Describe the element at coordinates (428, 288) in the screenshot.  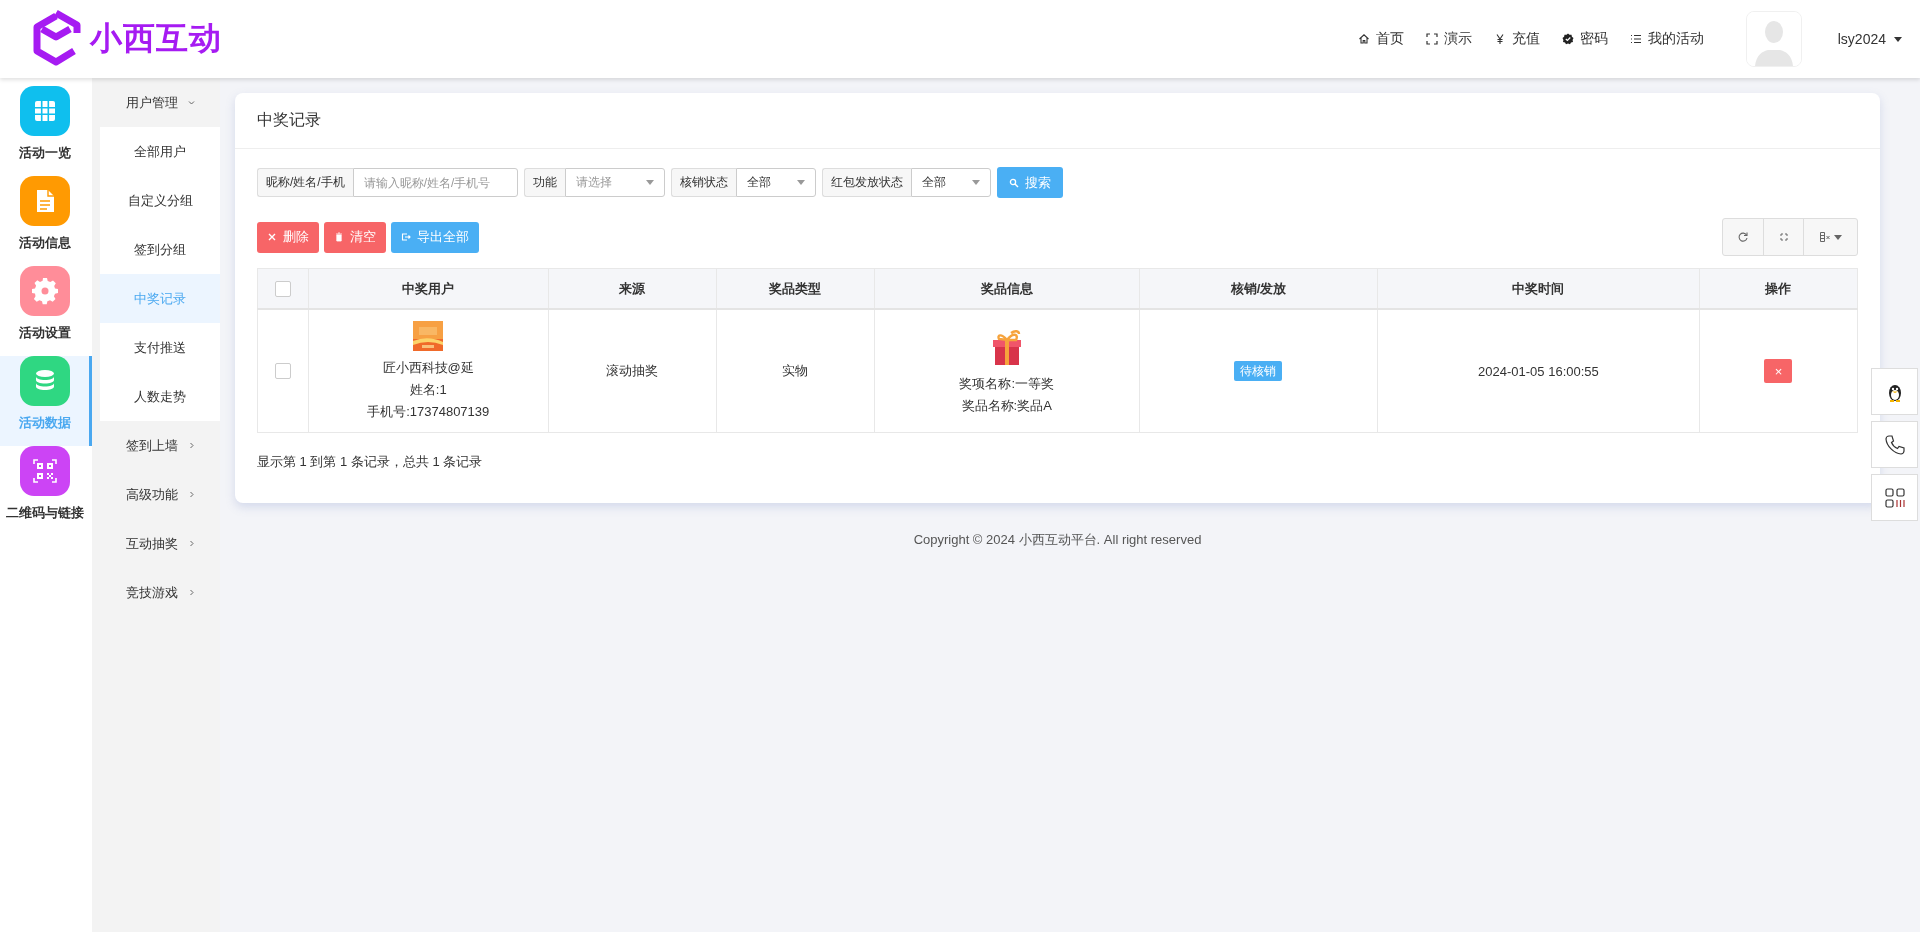
I see `column-header: 中奖用户` at that location.